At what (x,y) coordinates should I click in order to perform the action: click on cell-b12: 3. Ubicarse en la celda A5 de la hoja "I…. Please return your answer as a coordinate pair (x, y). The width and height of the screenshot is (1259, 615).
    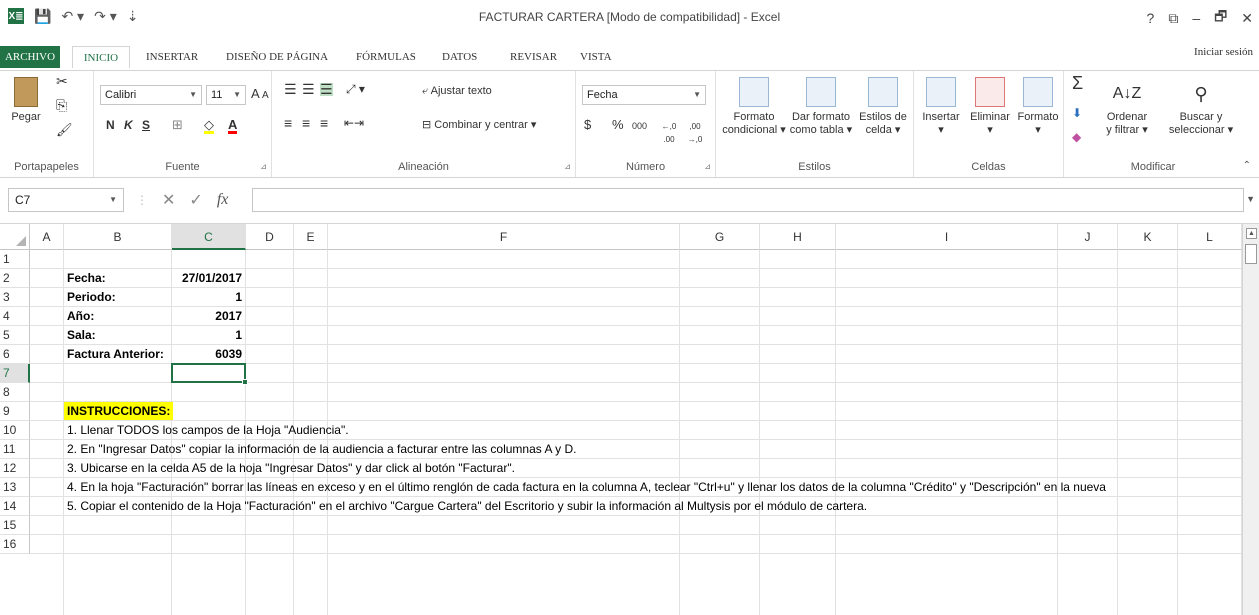
    Looking at the image, I should click on (291, 468).